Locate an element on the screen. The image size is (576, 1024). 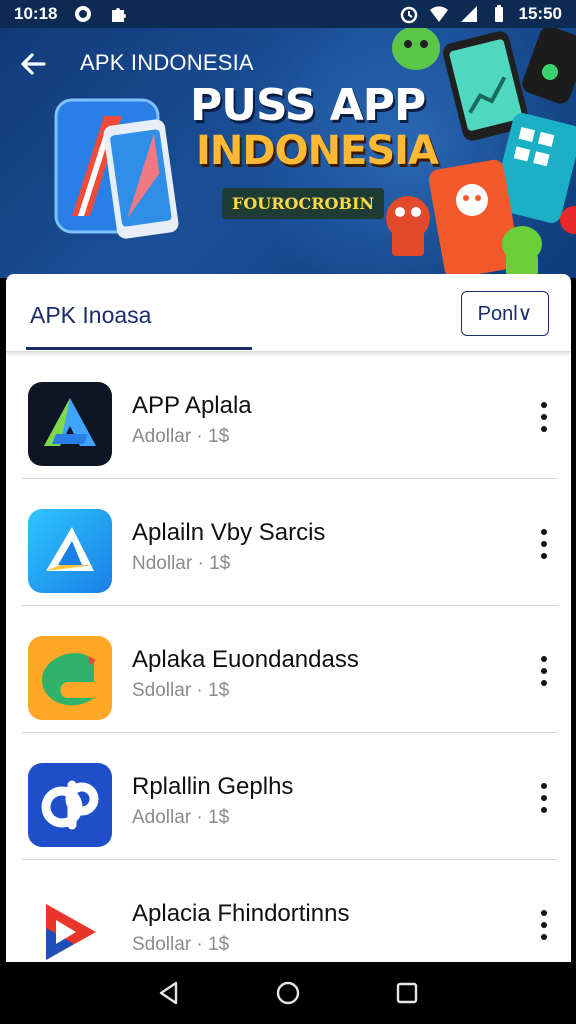
cp-logo-icon is located at coordinates (70, 805).